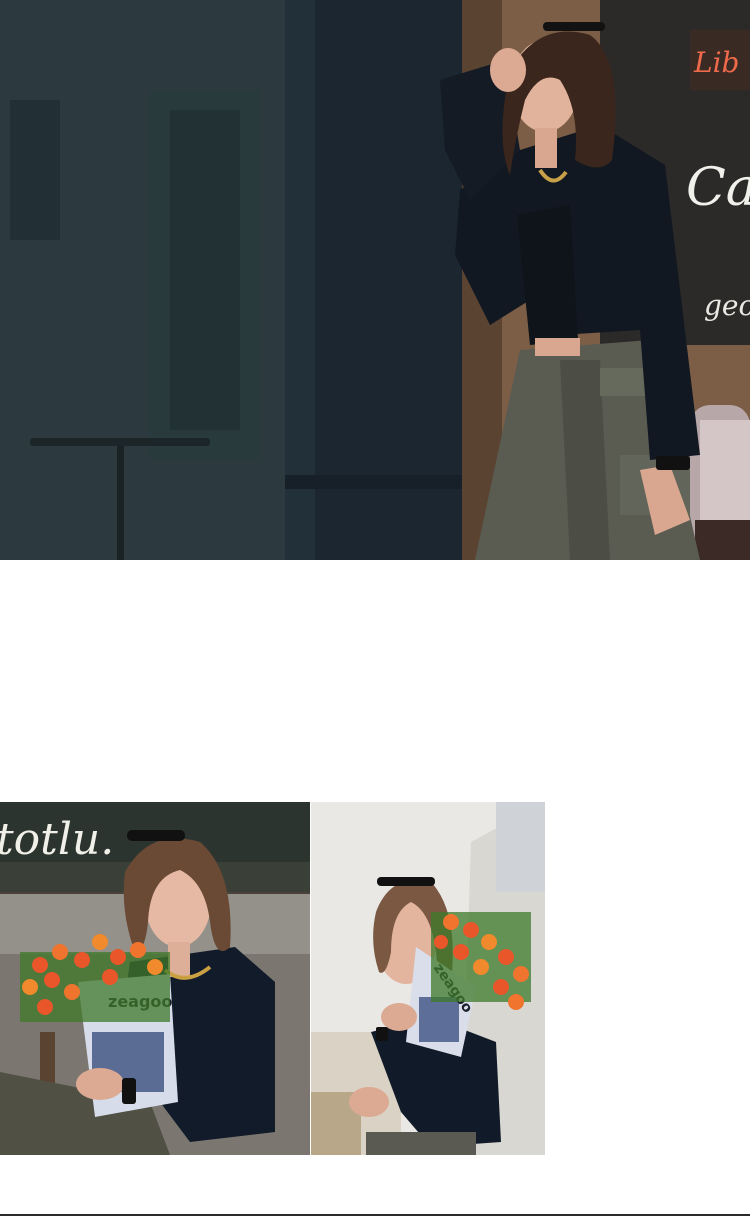  Describe the element at coordinates (155, 978) in the screenshot. I see `bottom-left-photo: totlu. zeagoo` at that location.